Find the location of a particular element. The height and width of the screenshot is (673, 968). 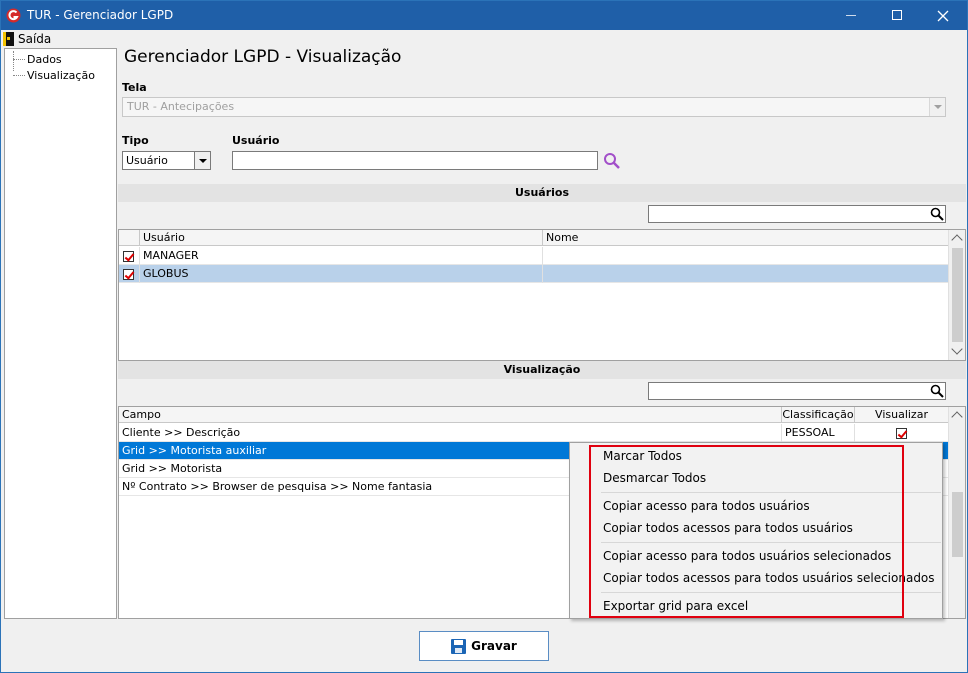

tree-item-dados: Dados is located at coordinates (37, 59).